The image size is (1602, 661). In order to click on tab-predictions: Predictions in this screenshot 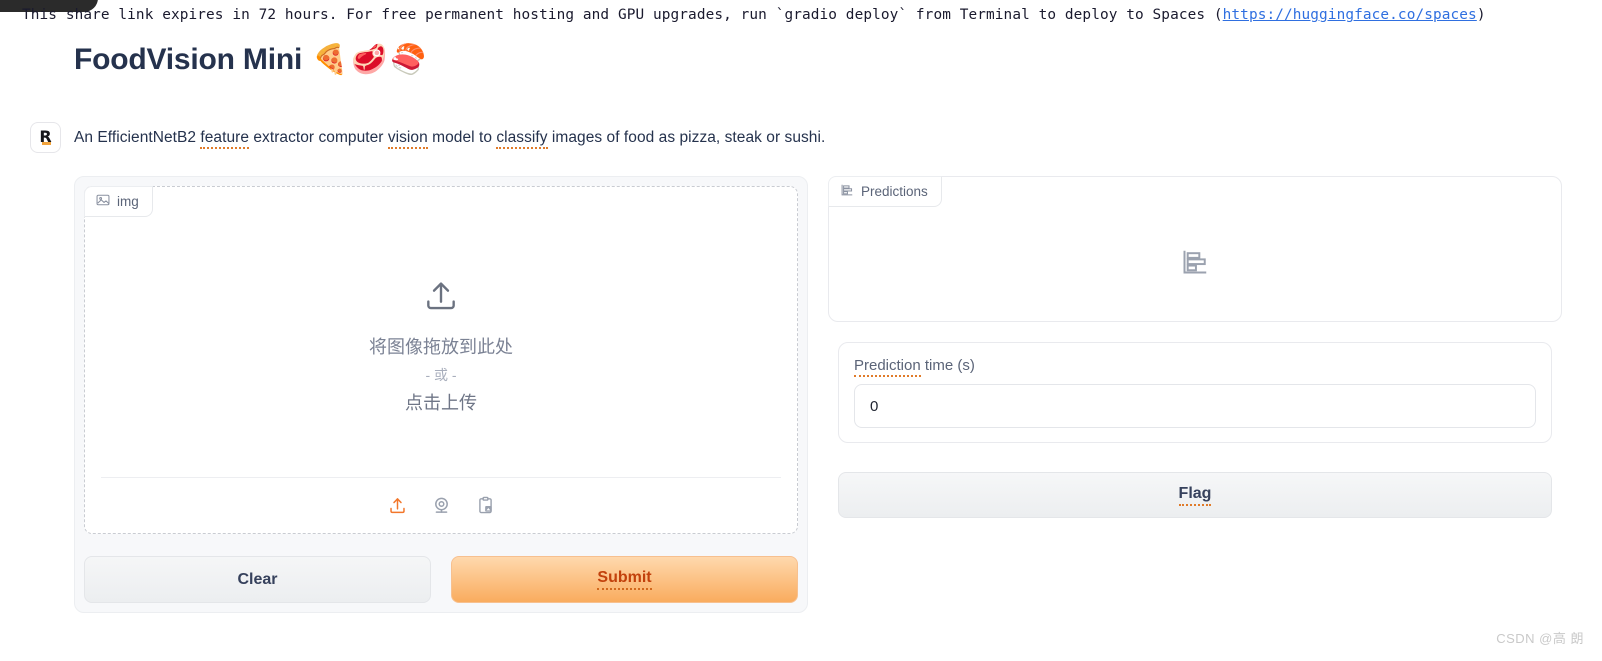, I will do `click(885, 191)`.